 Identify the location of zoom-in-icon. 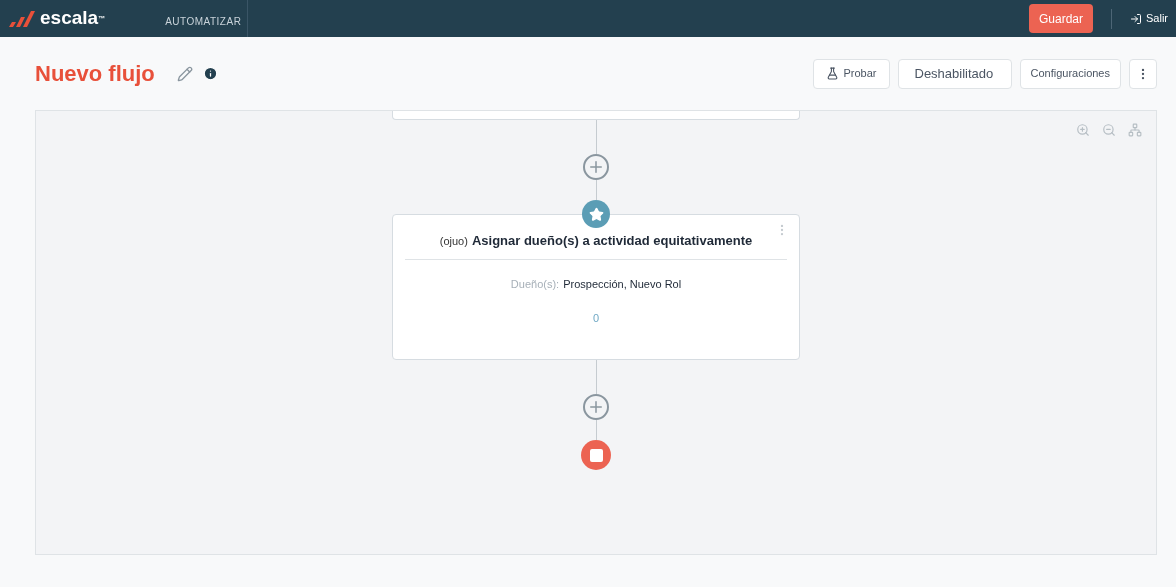
(1083, 130).